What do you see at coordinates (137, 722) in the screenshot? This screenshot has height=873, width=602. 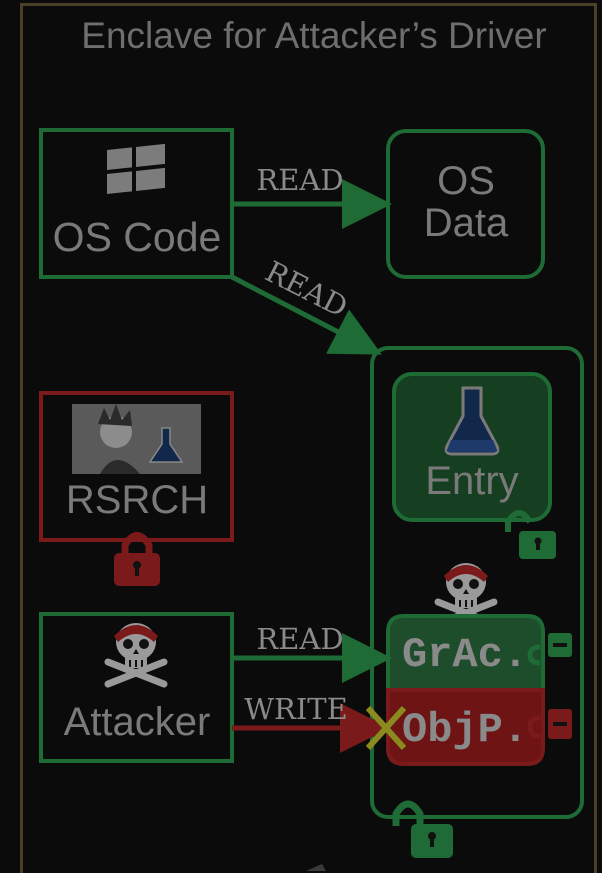 I see `attacker-label: Attacker` at bounding box center [137, 722].